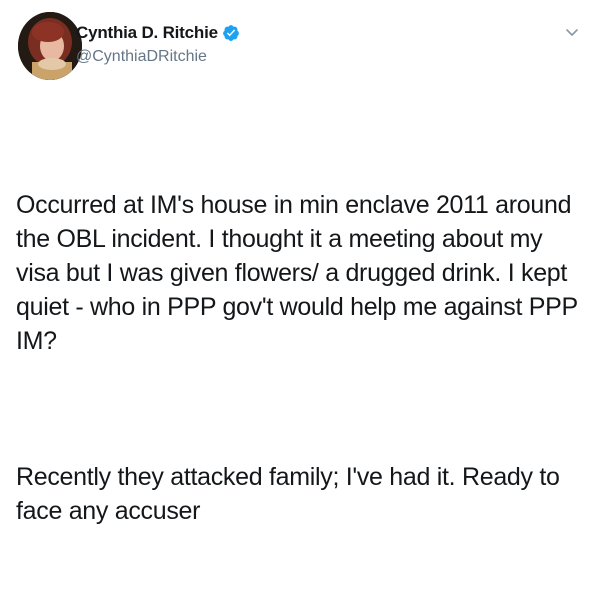  What do you see at coordinates (147, 33) in the screenshot?
I see `display-name: Cynthia D. Ritchie` at bounding box center [147, 33].